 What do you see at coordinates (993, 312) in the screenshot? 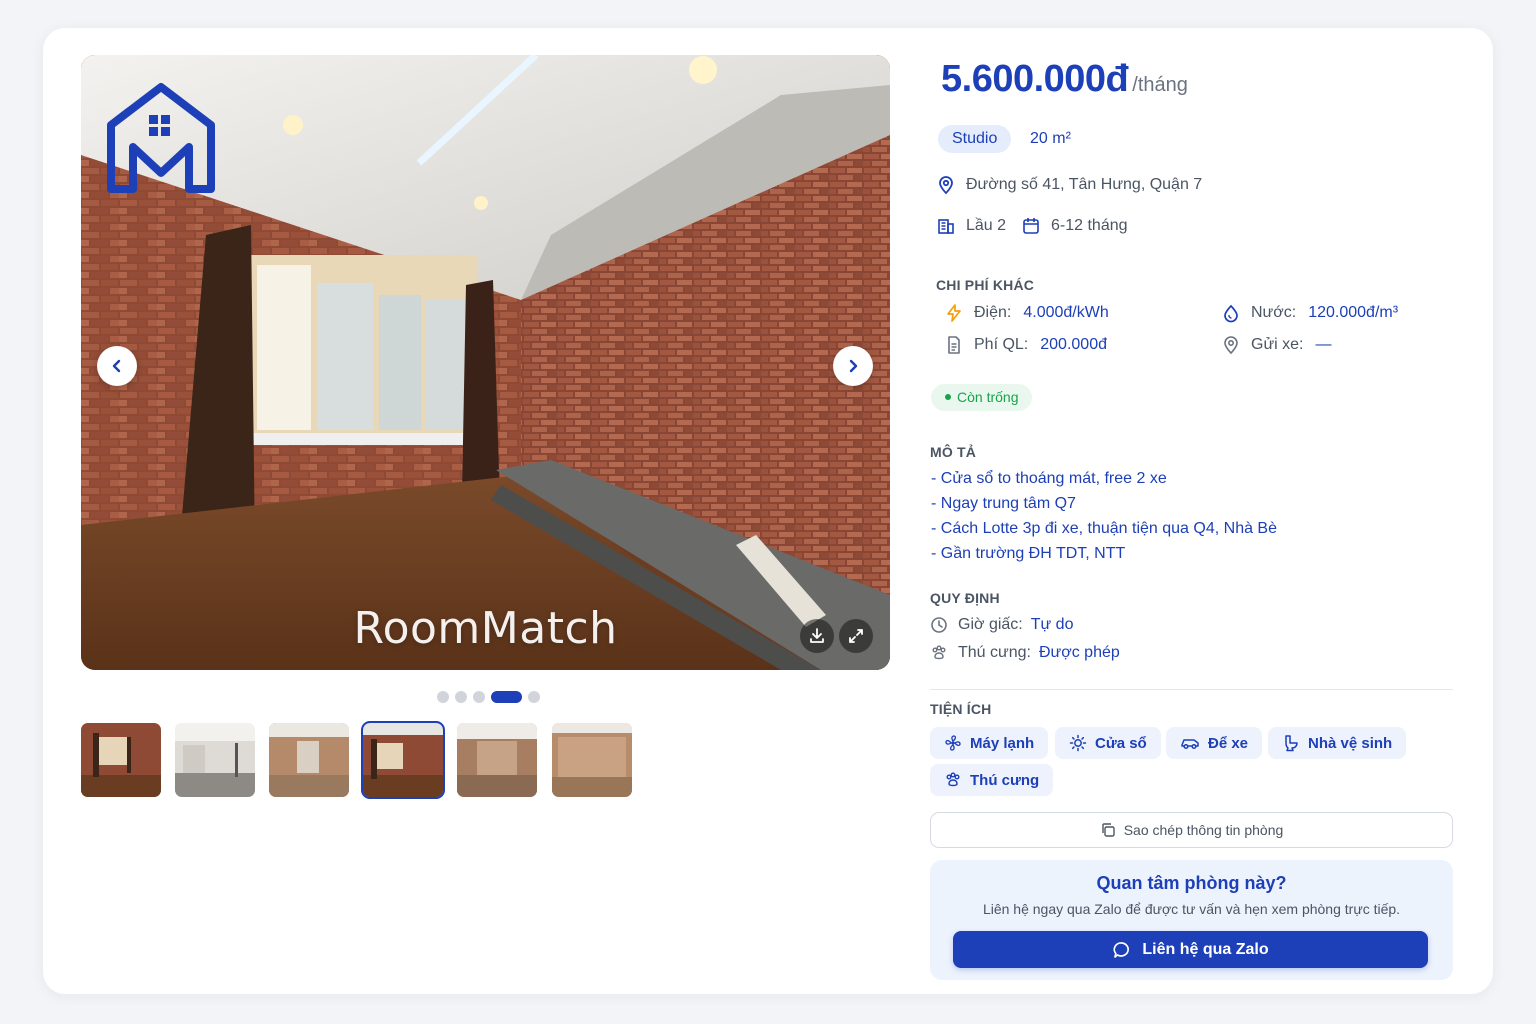
I see `electric-label: Điện:` at bounding box center [993, 312].